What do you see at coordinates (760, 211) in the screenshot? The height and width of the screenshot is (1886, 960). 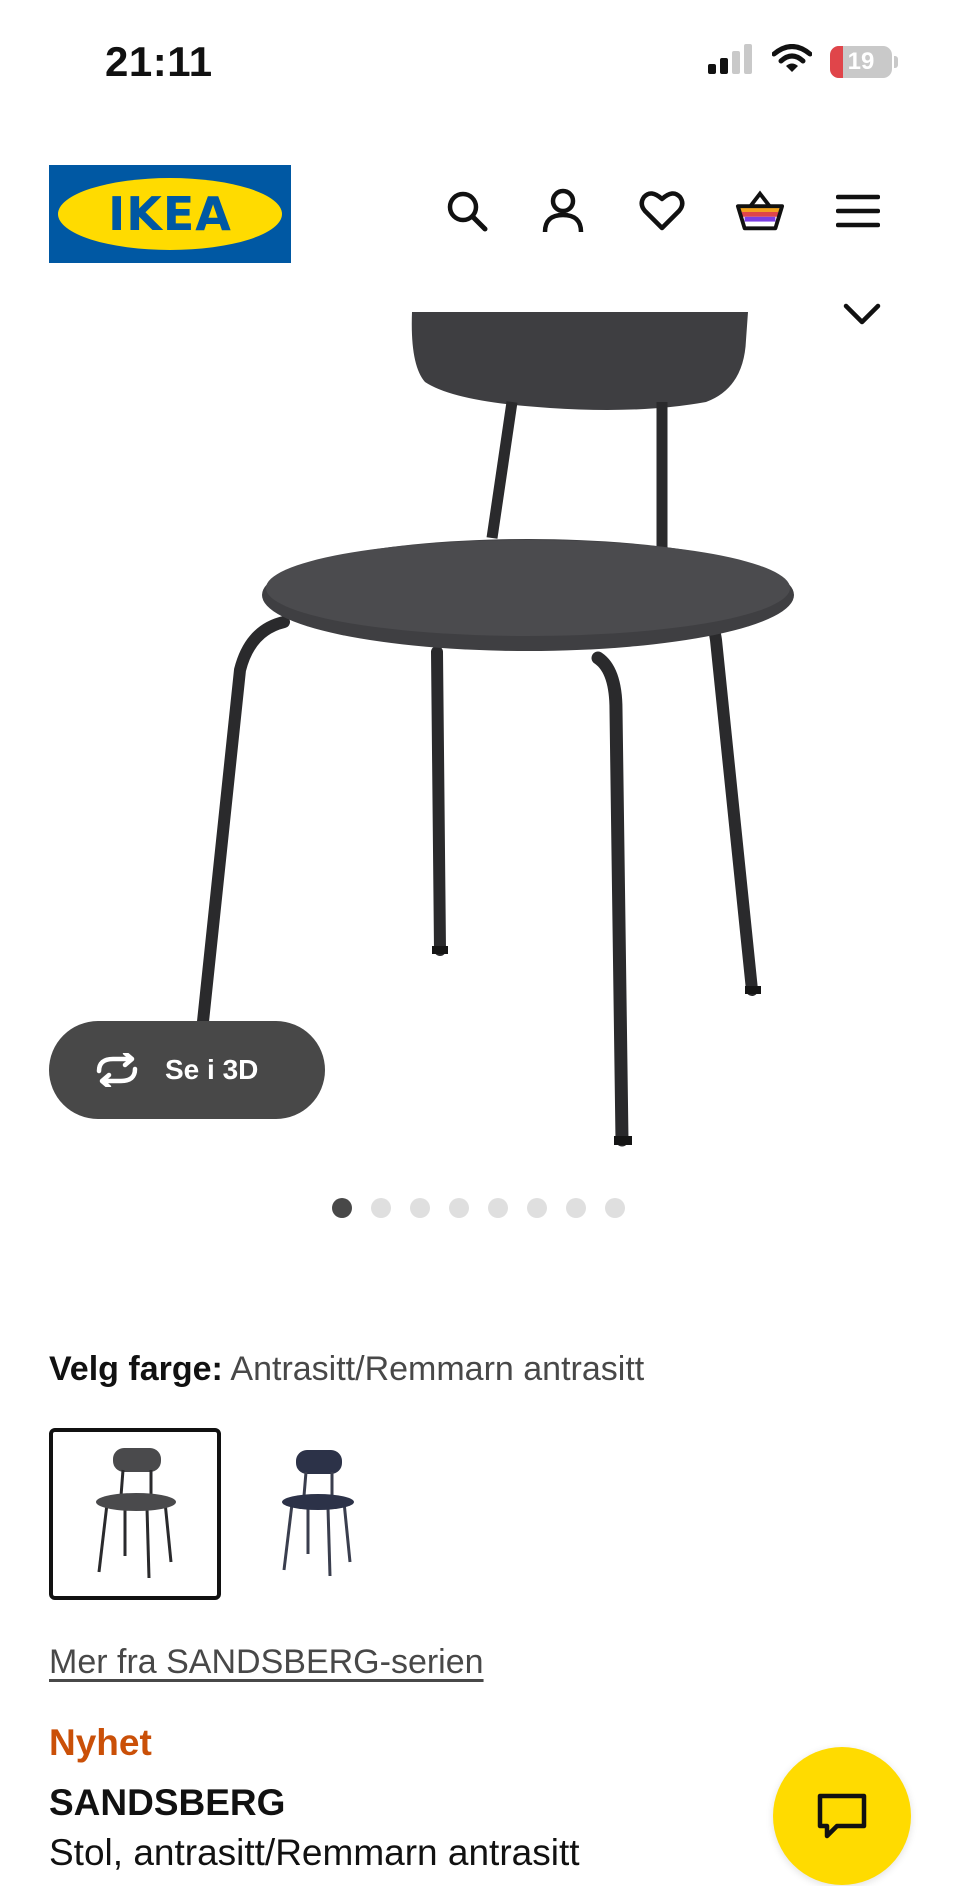 I see `basket-icon` at bounding box center [760, 211].